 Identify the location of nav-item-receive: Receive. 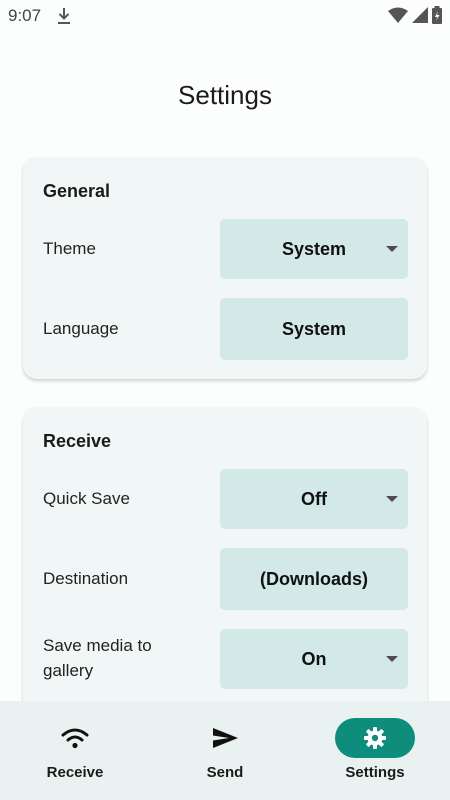
(75, 750).